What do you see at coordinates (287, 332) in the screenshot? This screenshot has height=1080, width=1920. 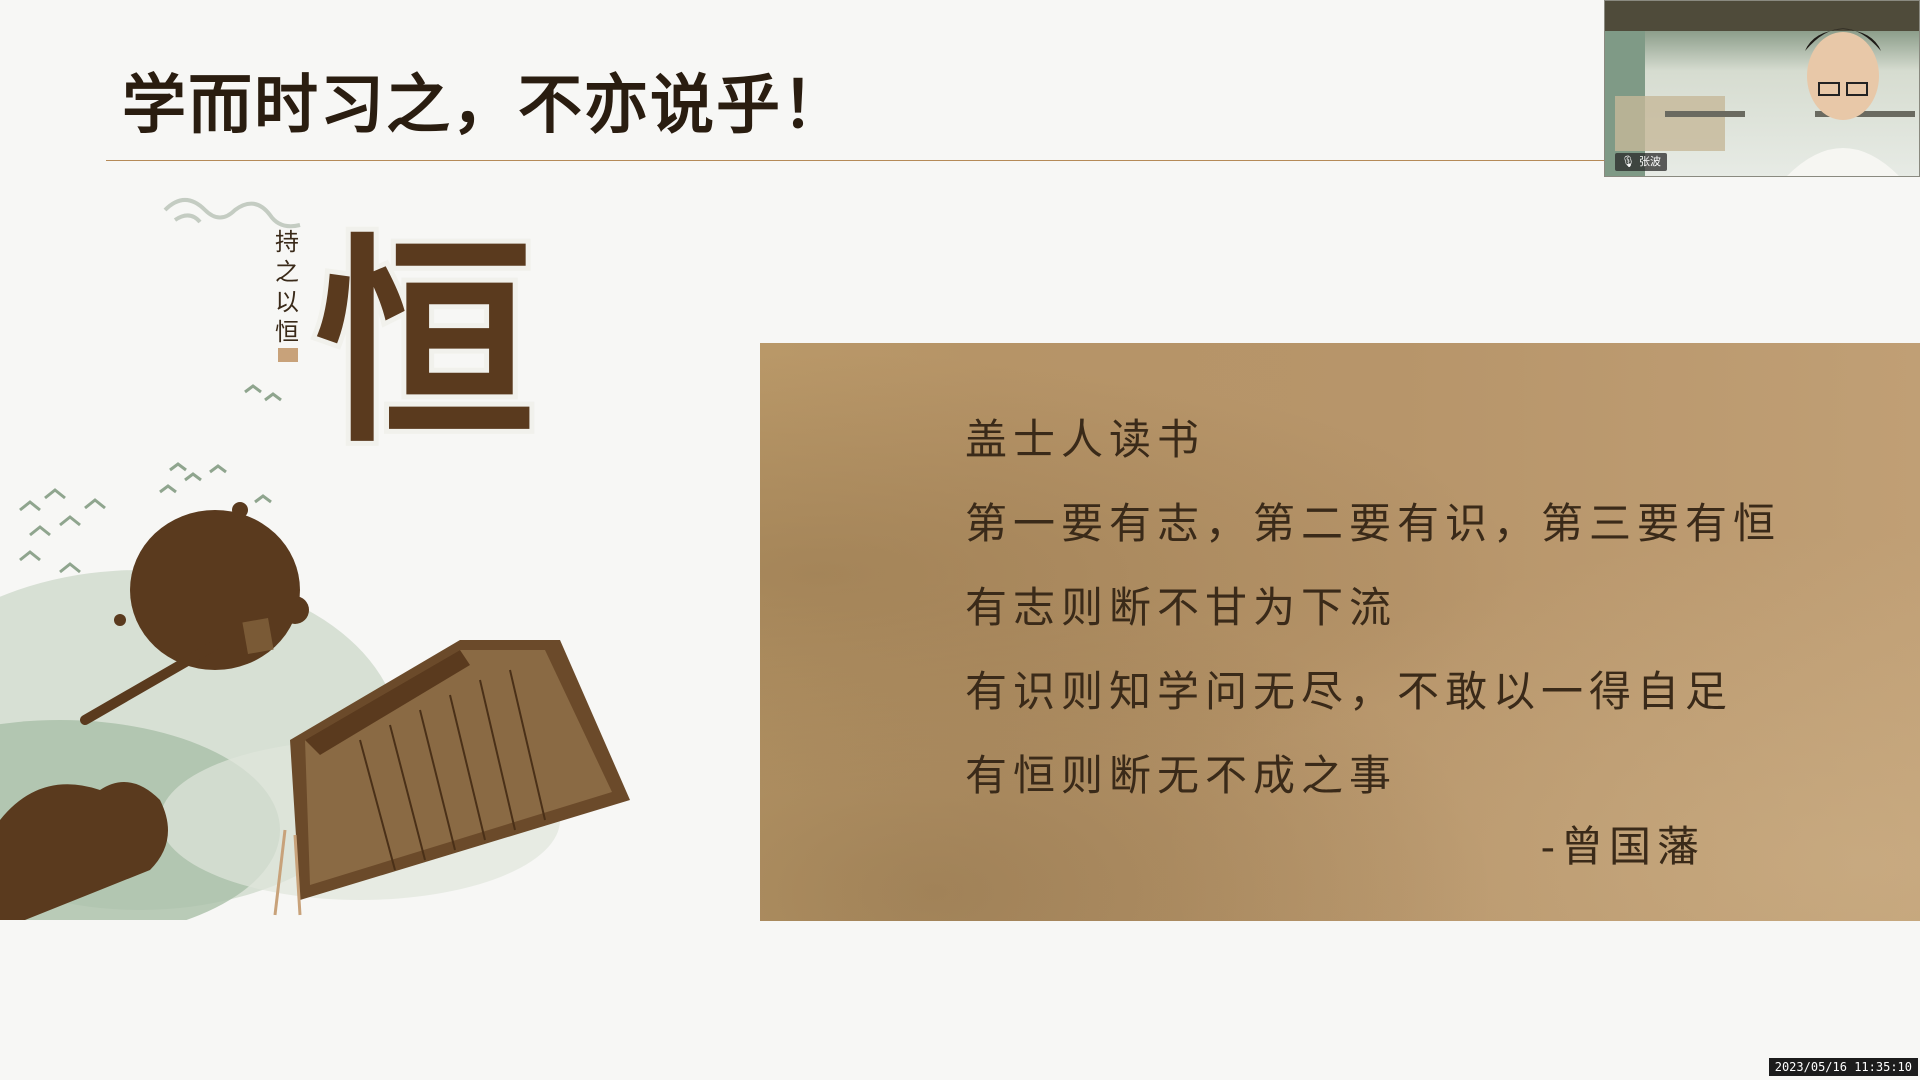 I see `svg-text: 恒` at bounding box center [287, 332].